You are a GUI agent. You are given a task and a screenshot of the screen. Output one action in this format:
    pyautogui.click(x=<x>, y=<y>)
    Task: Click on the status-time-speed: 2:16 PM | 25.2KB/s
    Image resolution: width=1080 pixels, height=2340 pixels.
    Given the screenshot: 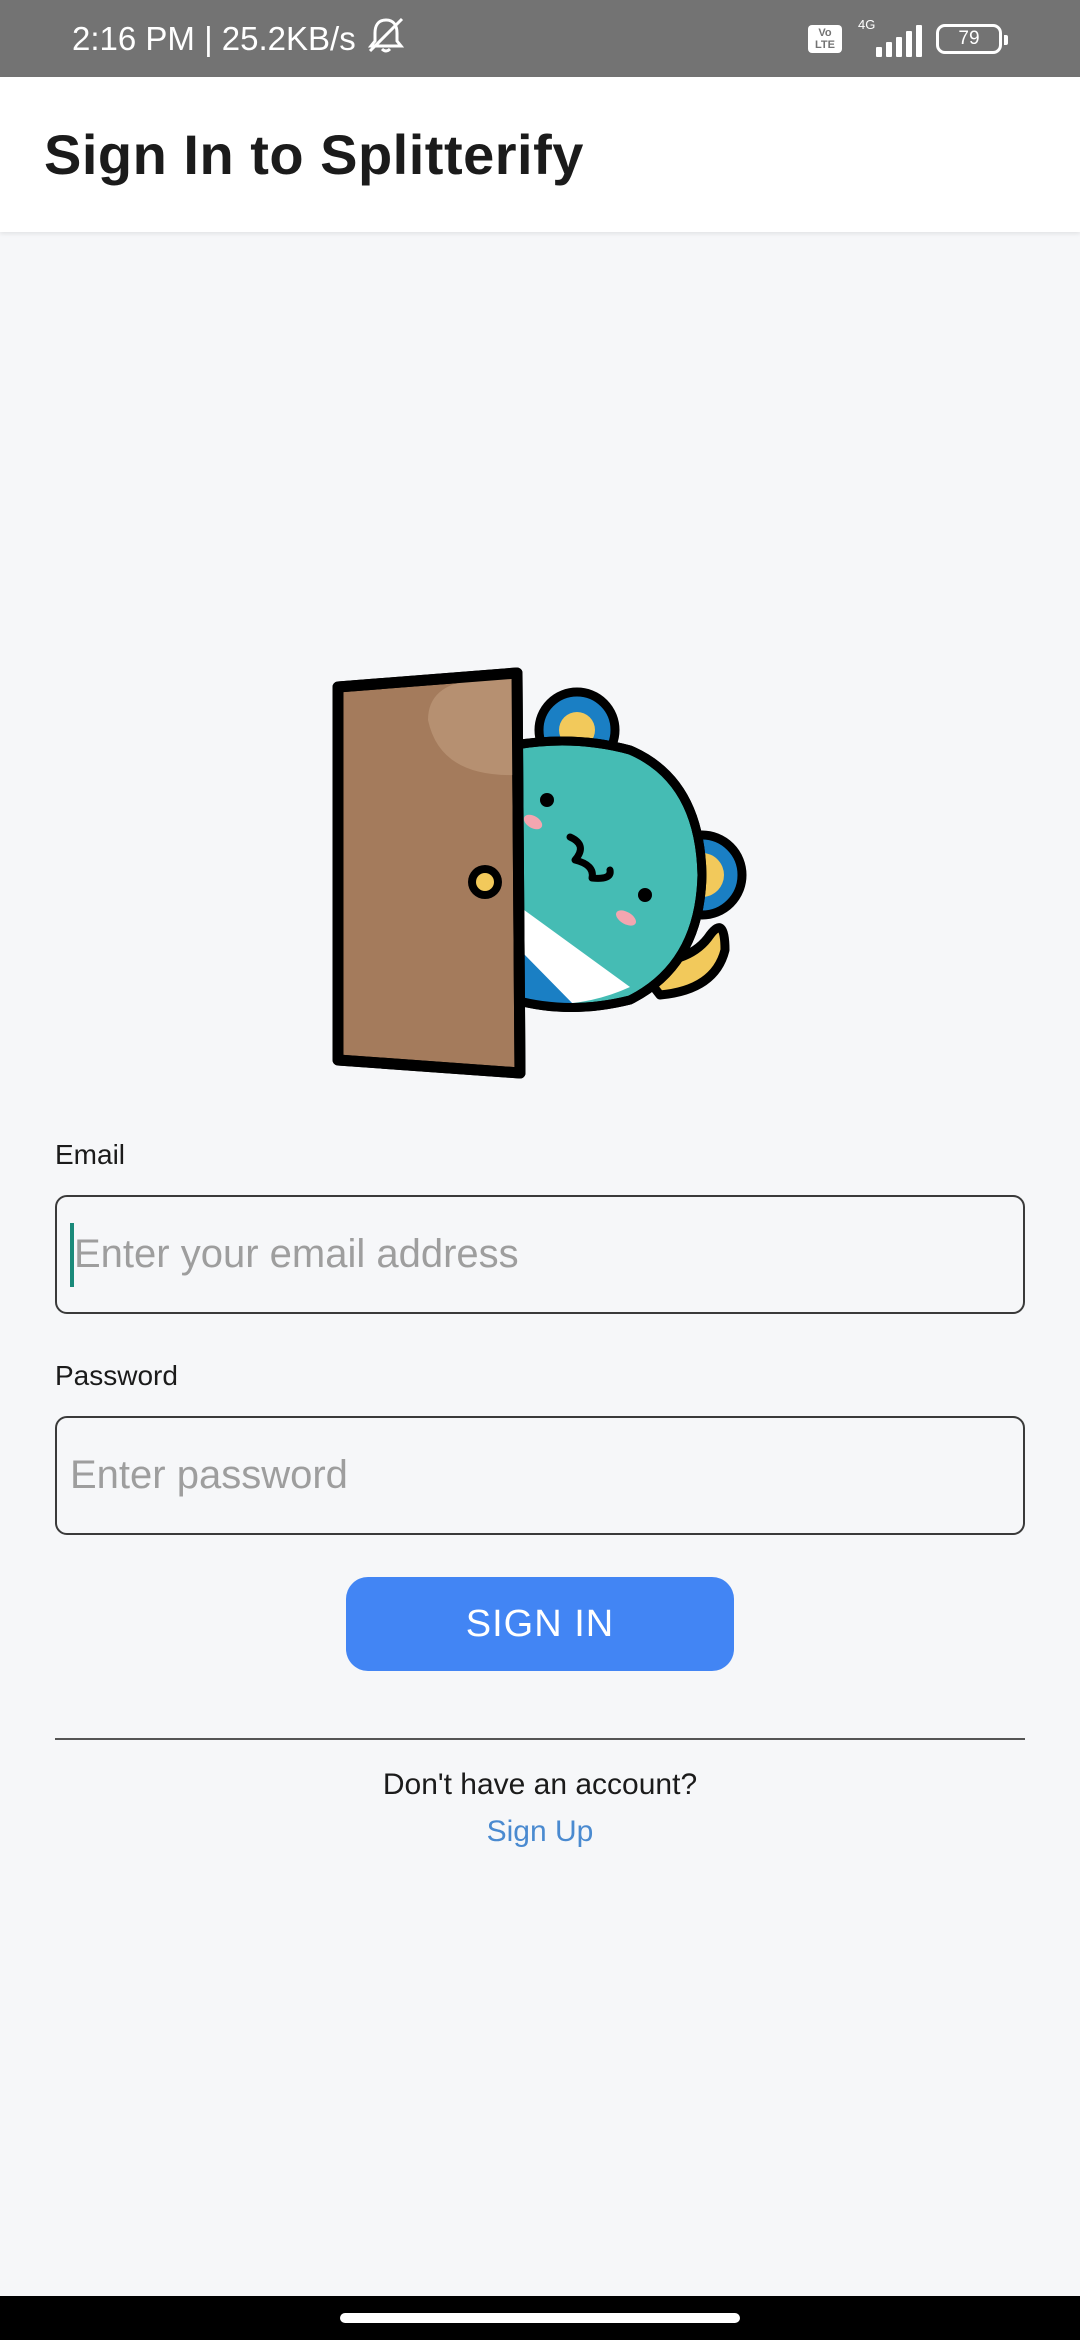 What is the action you would take?
    pyautogui.click(x=214, y=38)
    